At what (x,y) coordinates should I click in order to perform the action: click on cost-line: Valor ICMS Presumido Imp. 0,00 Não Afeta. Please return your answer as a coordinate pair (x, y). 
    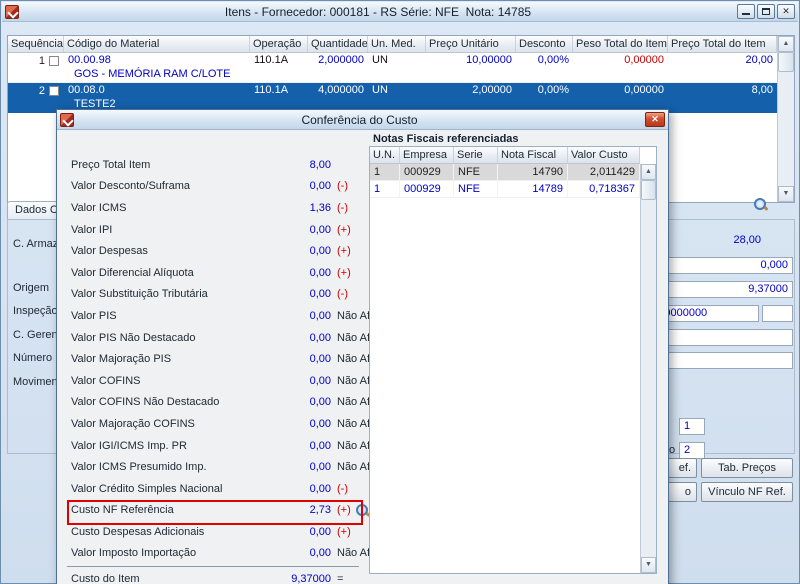
    Looking at the image, I should click on (237, 467).